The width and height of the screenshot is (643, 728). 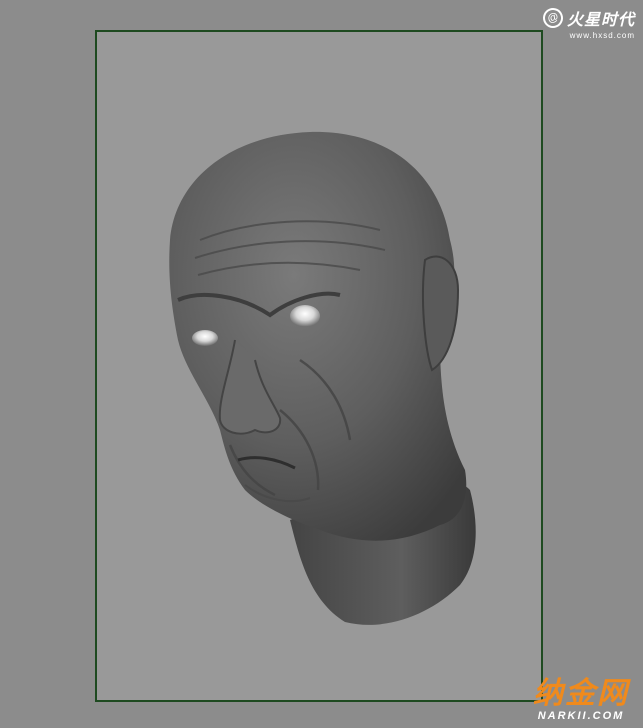 What do you see at coordinates (600, 20) in the screenshot?
I see `watermark-top-name: 火星时代` at bounding box center [600, 20].